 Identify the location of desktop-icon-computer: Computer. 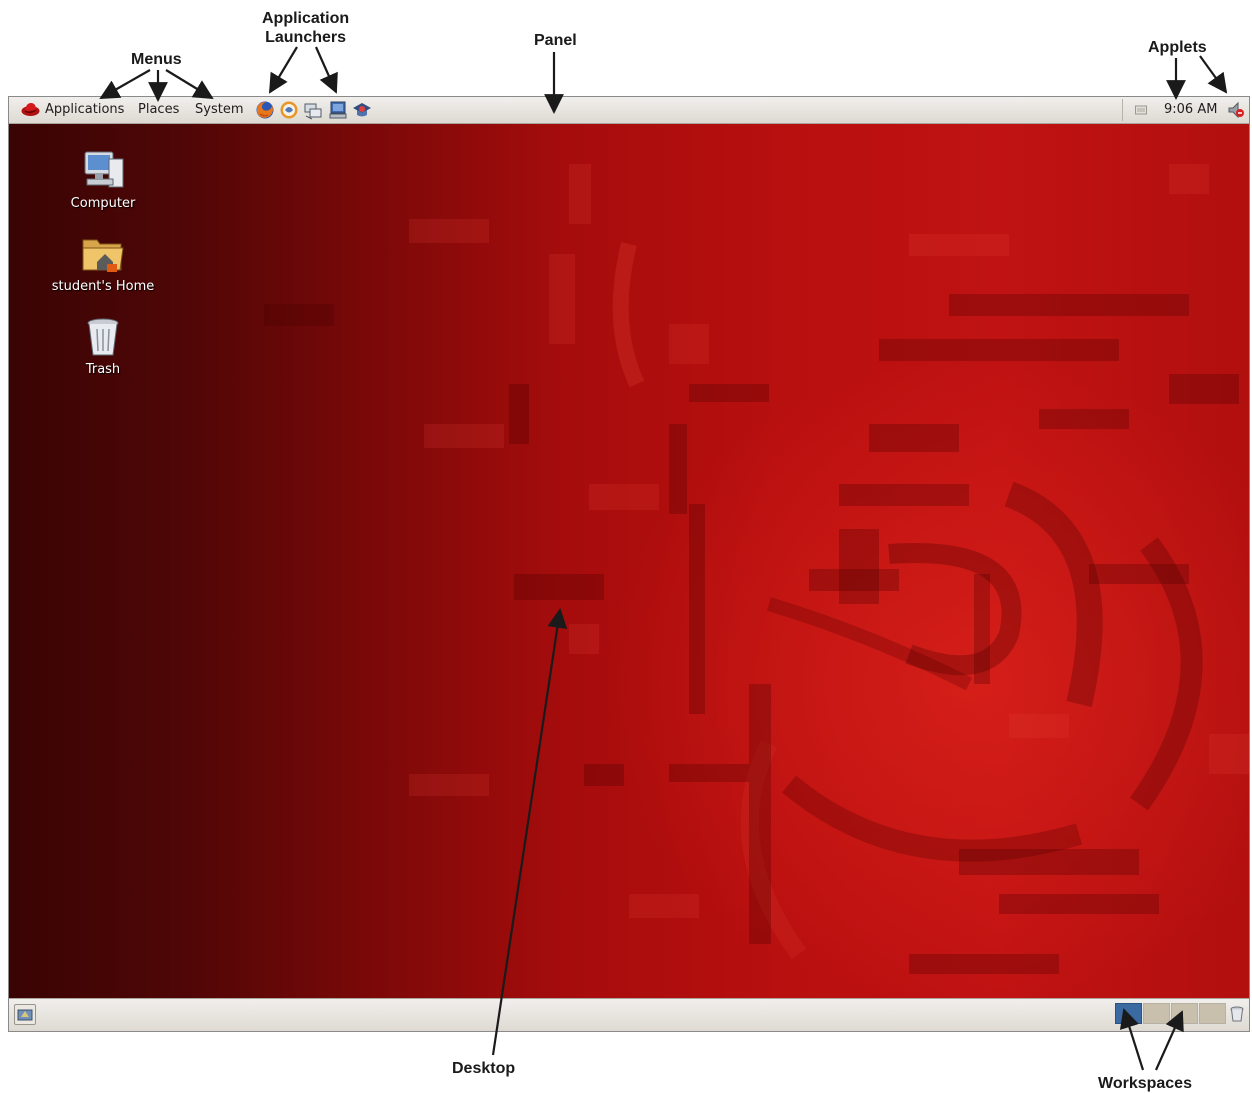
(103, 180).